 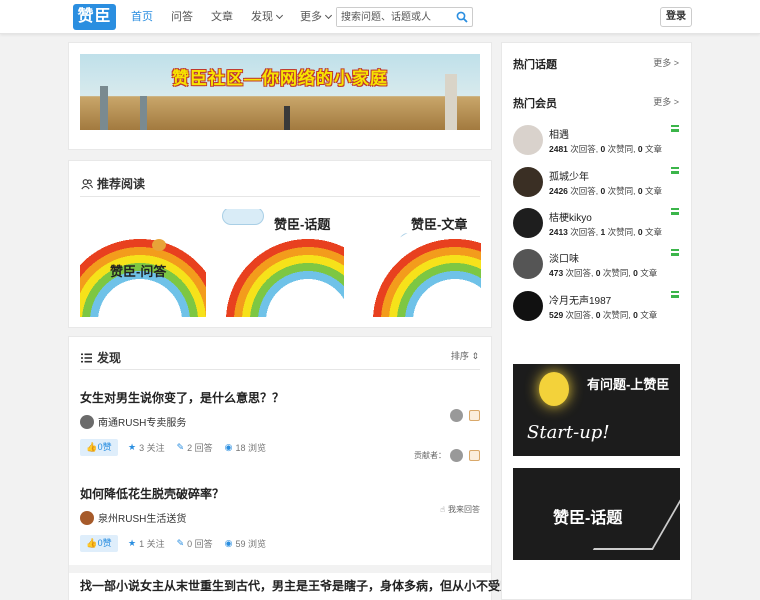 What do you see at coordinates (558, 232) in the screenshot?
I see `stat-answers: 2413` at bounding box center [558, 232].